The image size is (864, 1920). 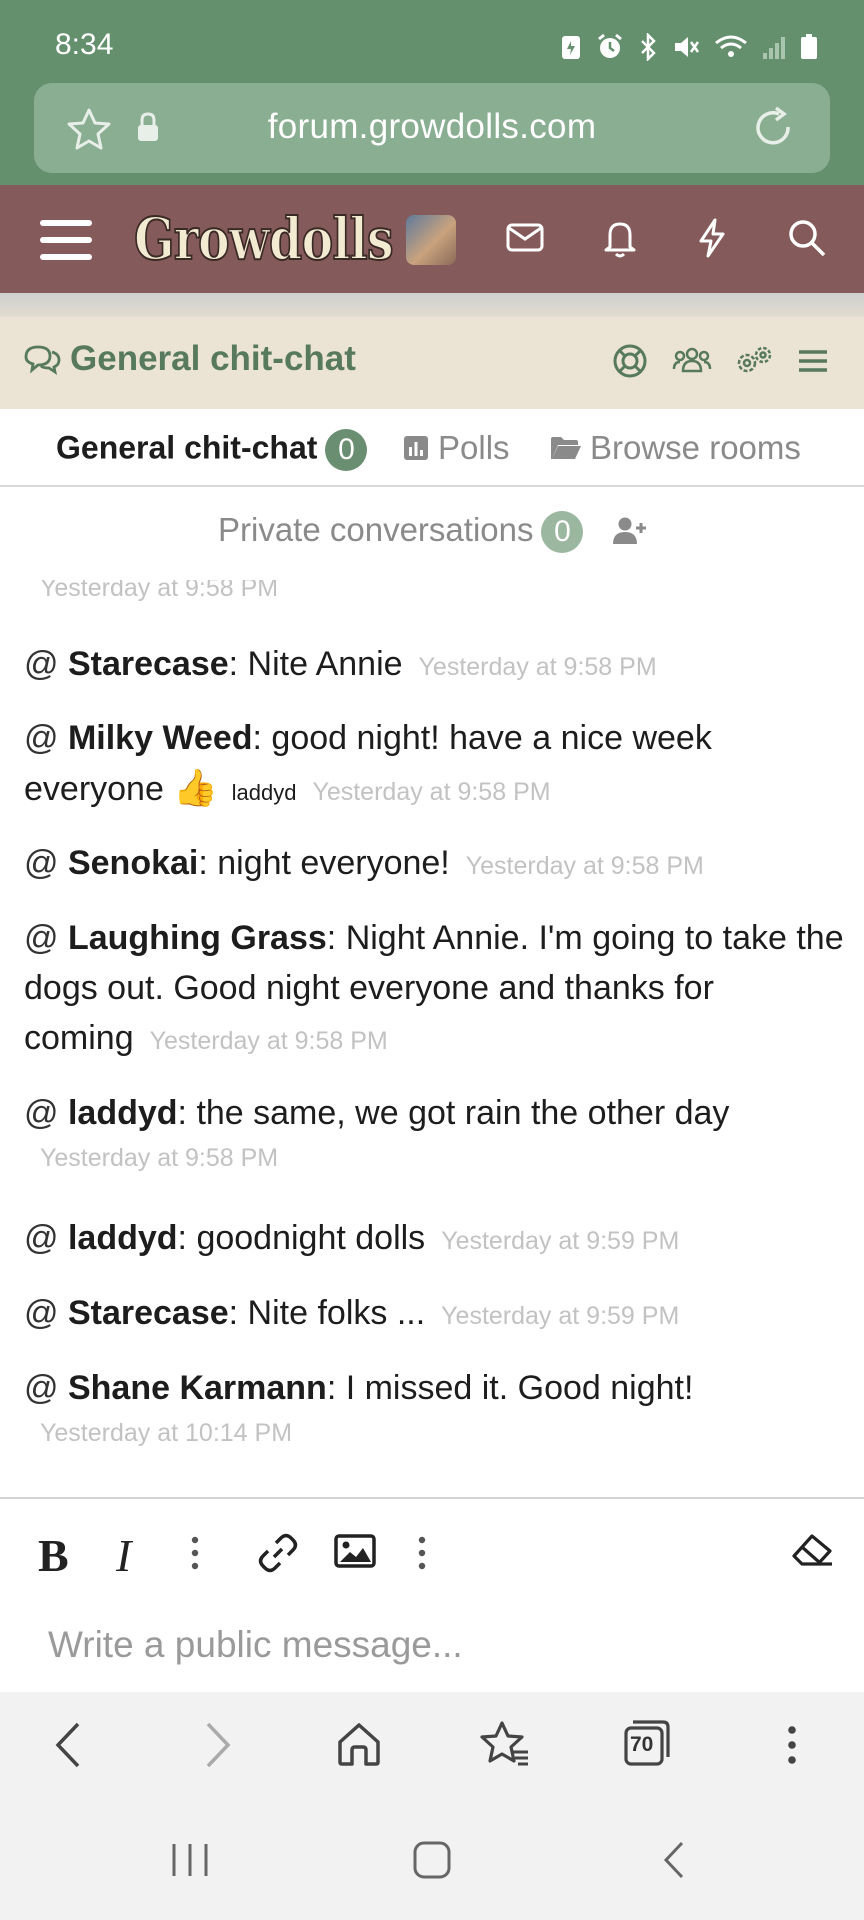 I want to click on add-user-icon, so click(x=630, y=531).